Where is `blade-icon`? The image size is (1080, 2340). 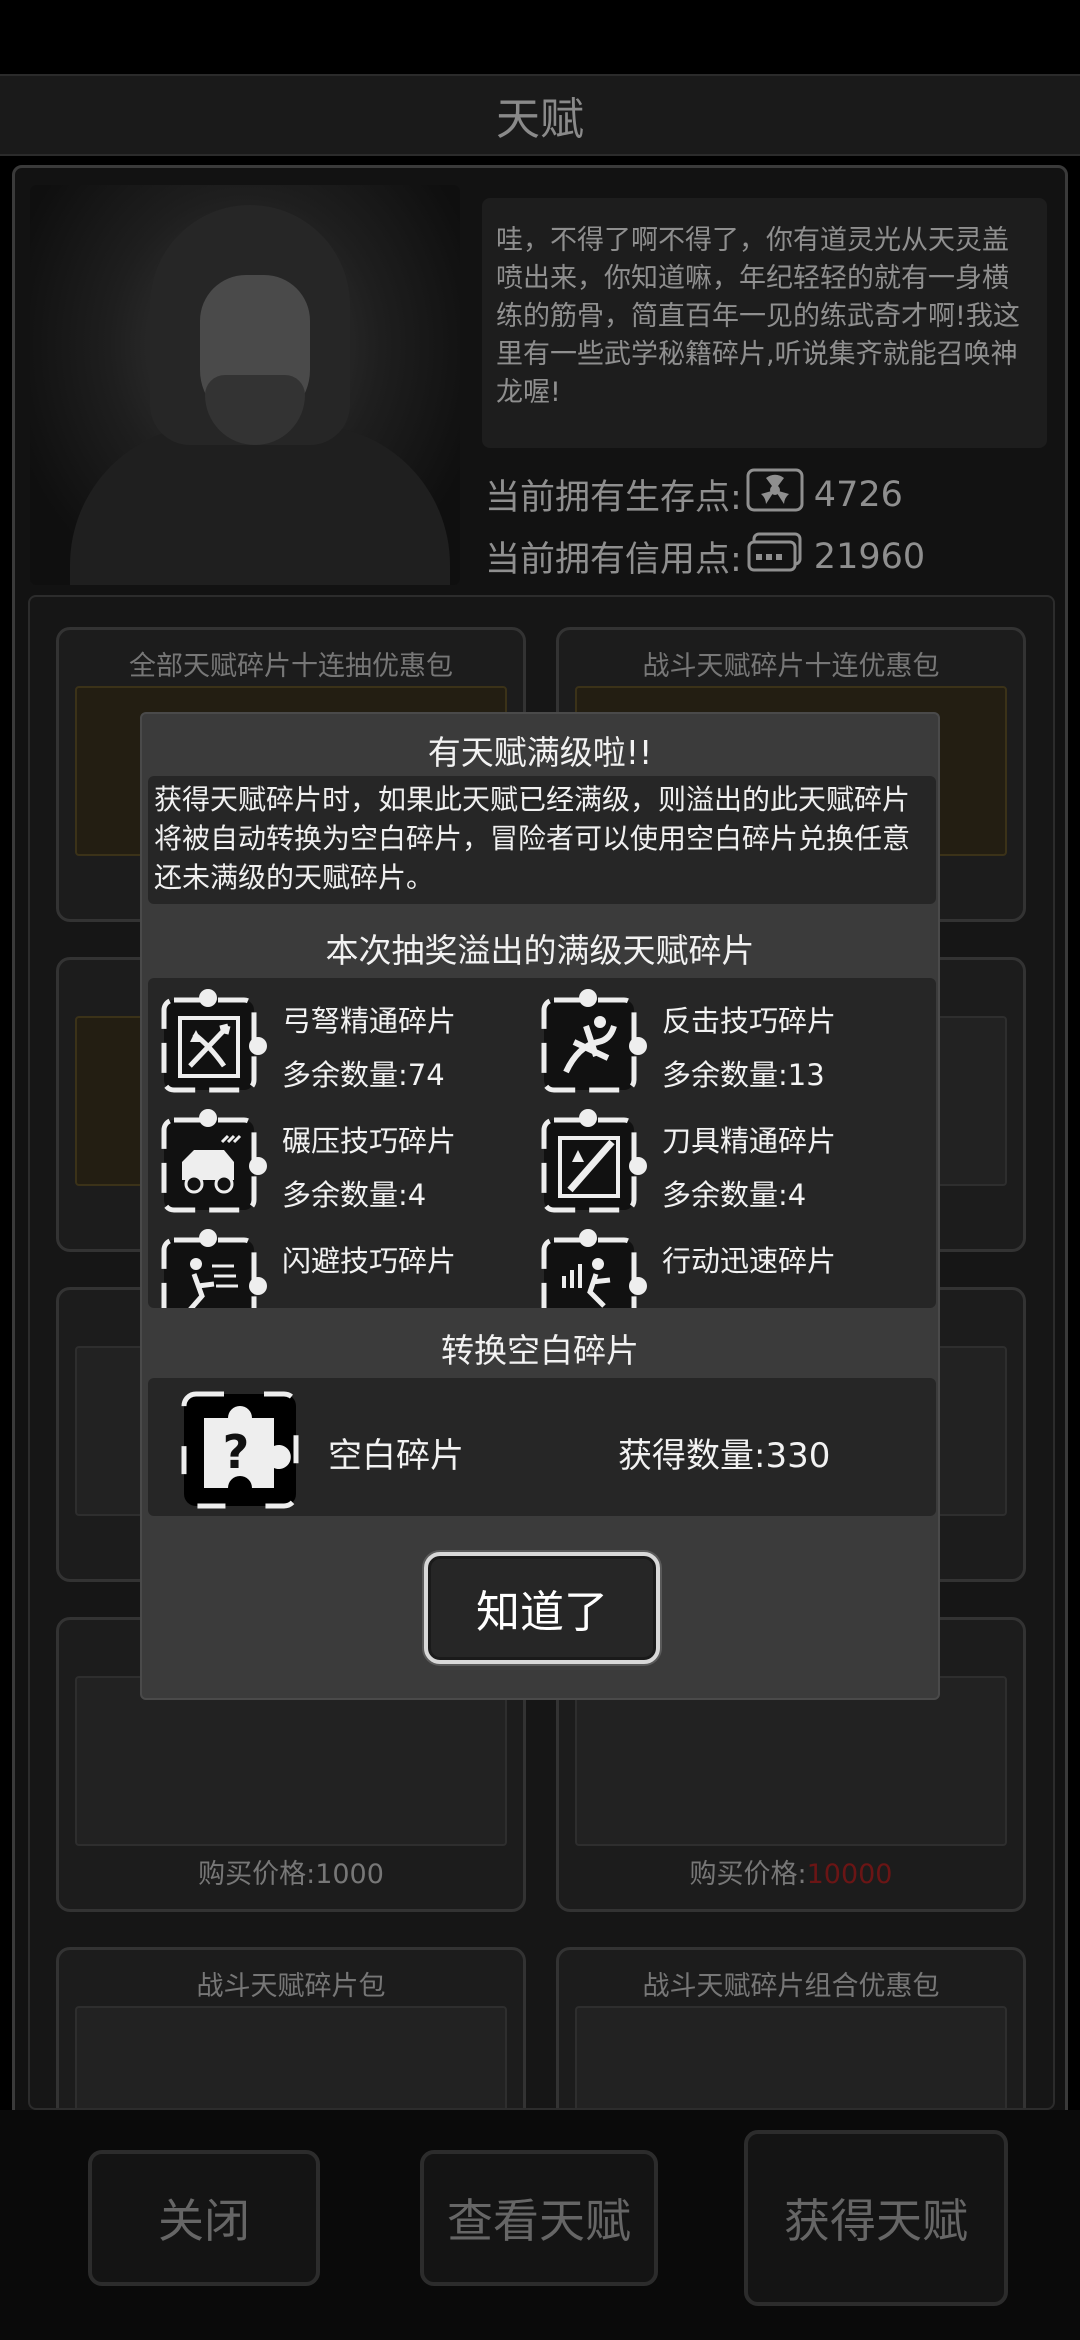
blade-icon is located at coordinates (594, 1162).